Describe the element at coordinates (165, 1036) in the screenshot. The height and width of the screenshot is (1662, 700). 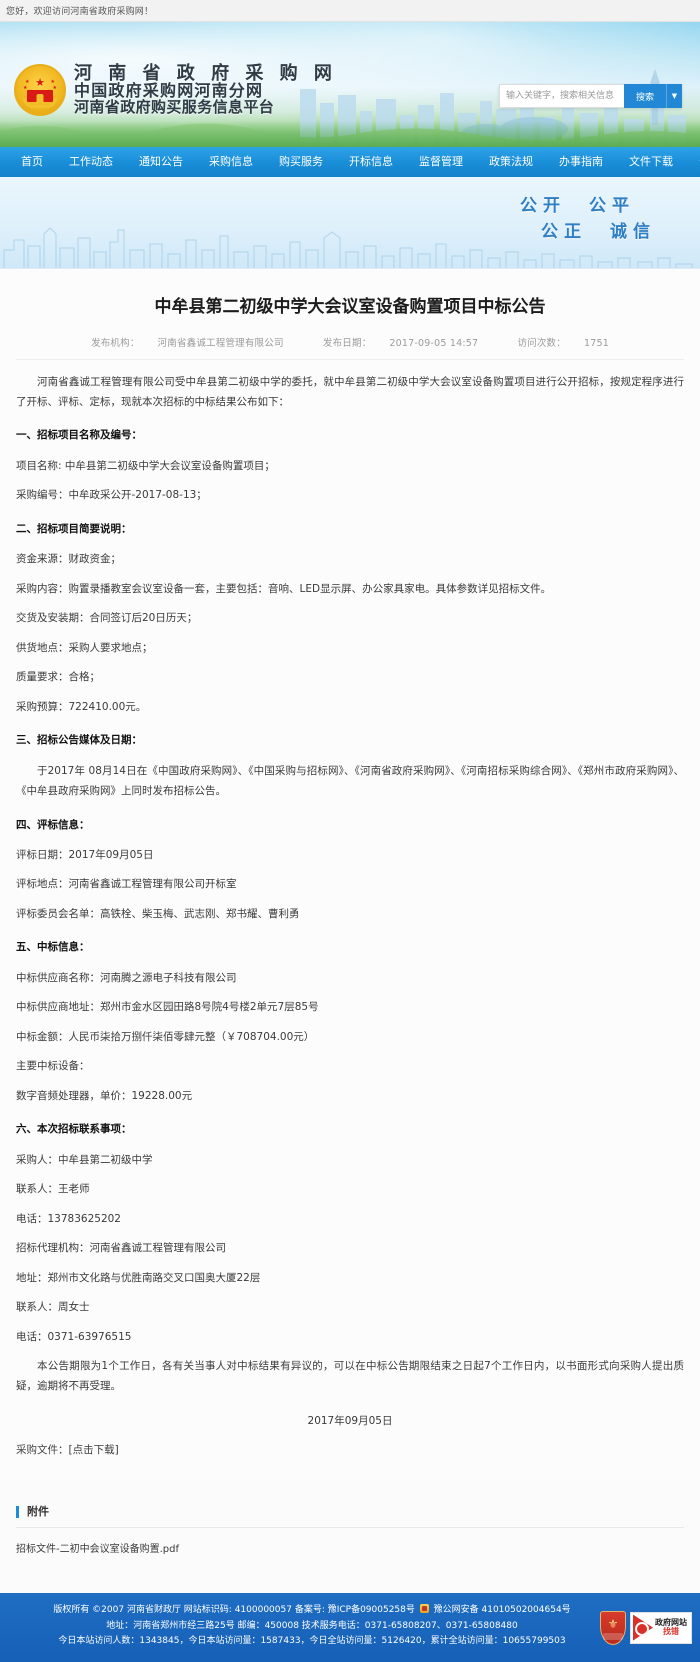
I see `article-paragraph: 中标金额：人民币柒拾万捌仟柒佰零肆元整（￥708704.00元）` at that location.